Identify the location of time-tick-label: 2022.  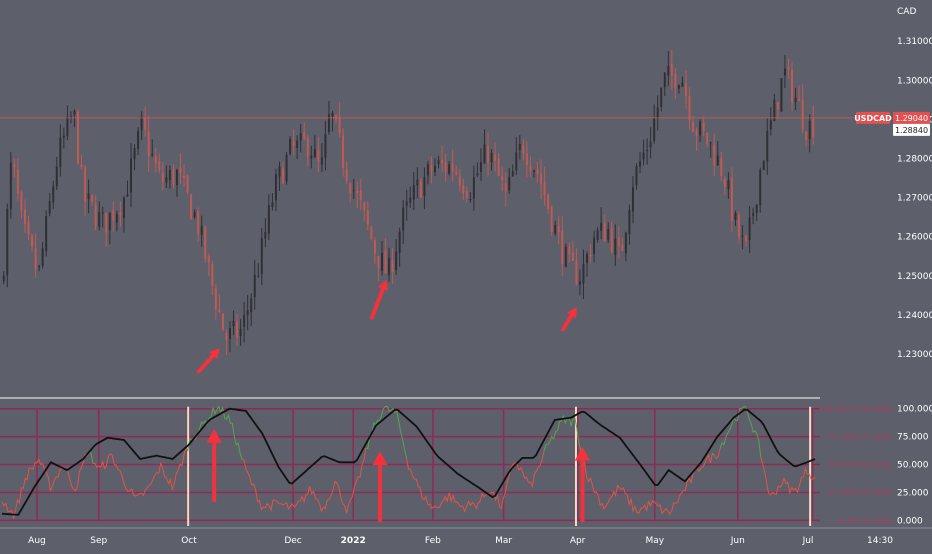
(353, 541).